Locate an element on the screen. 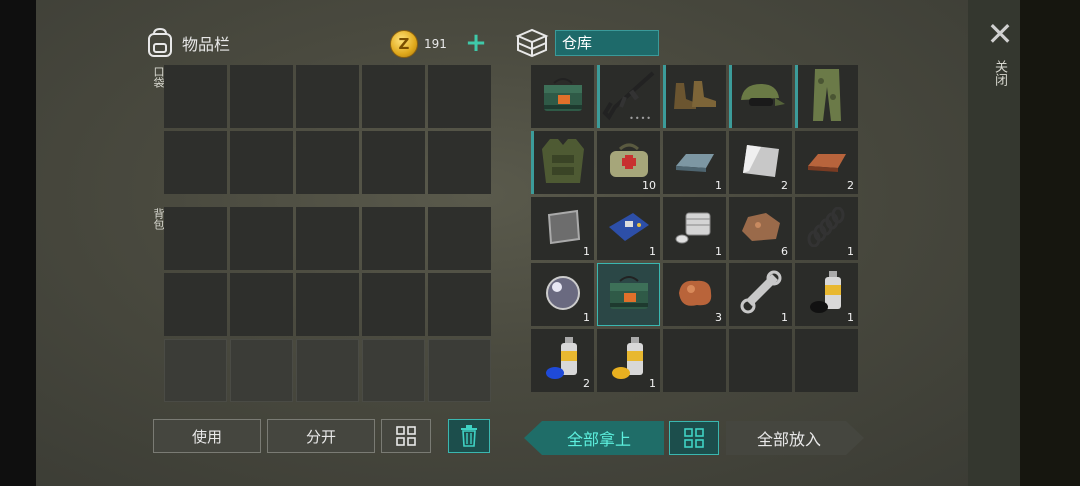 The image size is (1080, 486). coin-icon: Z is located at coordinates (404, 44).